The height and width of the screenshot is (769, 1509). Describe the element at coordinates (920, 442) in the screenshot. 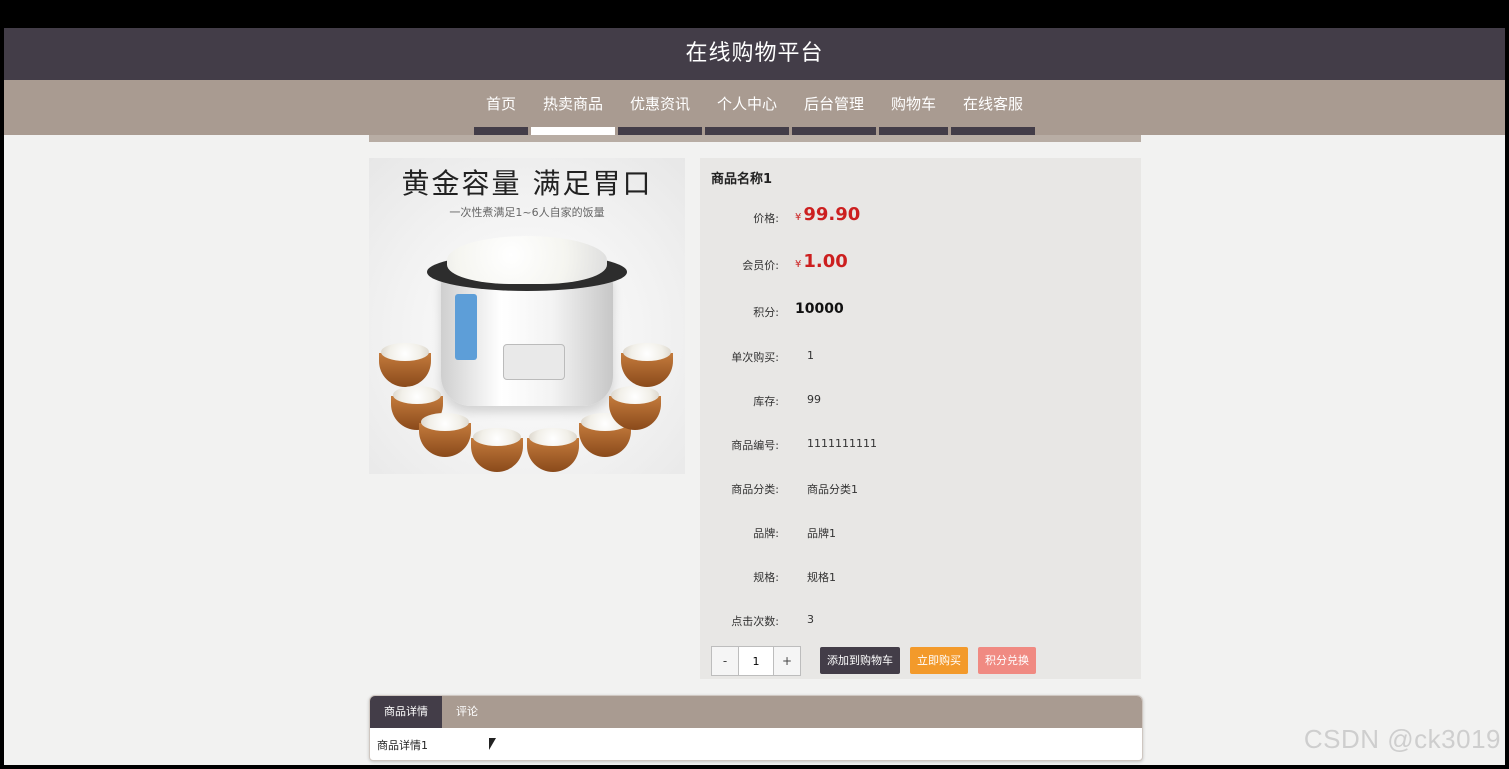

I see `detail-row-product-code: 商品编号: 1111111111` at that location.